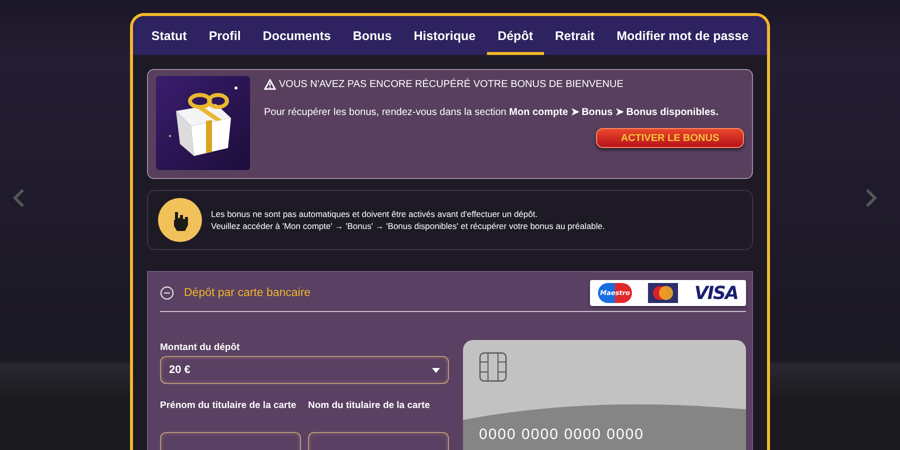  Describe the element at coordinates (169, 35) in the screenshot. I see `tab: Statut` at that location.